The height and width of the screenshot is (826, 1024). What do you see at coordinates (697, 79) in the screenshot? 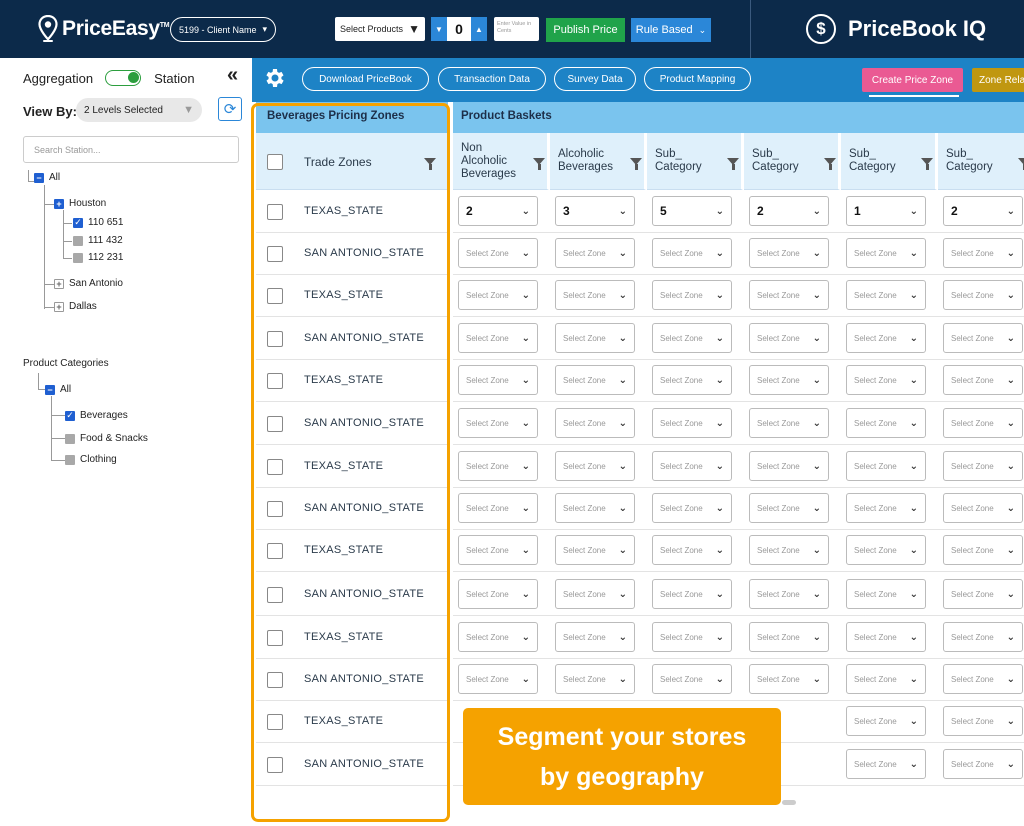
I see `product-mapping-button: Product Mapping` at bounding box center [697, 79].